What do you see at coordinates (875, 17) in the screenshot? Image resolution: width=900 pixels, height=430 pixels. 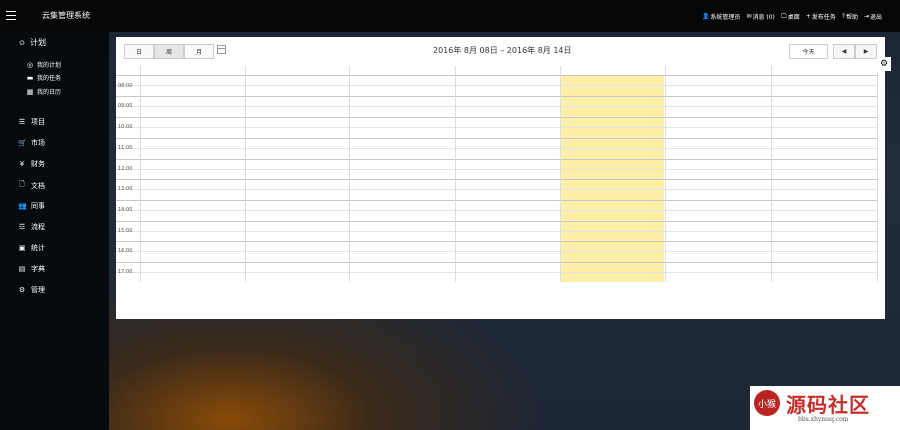 I see `logout-label: 退出` at bounding box center [875, 17].